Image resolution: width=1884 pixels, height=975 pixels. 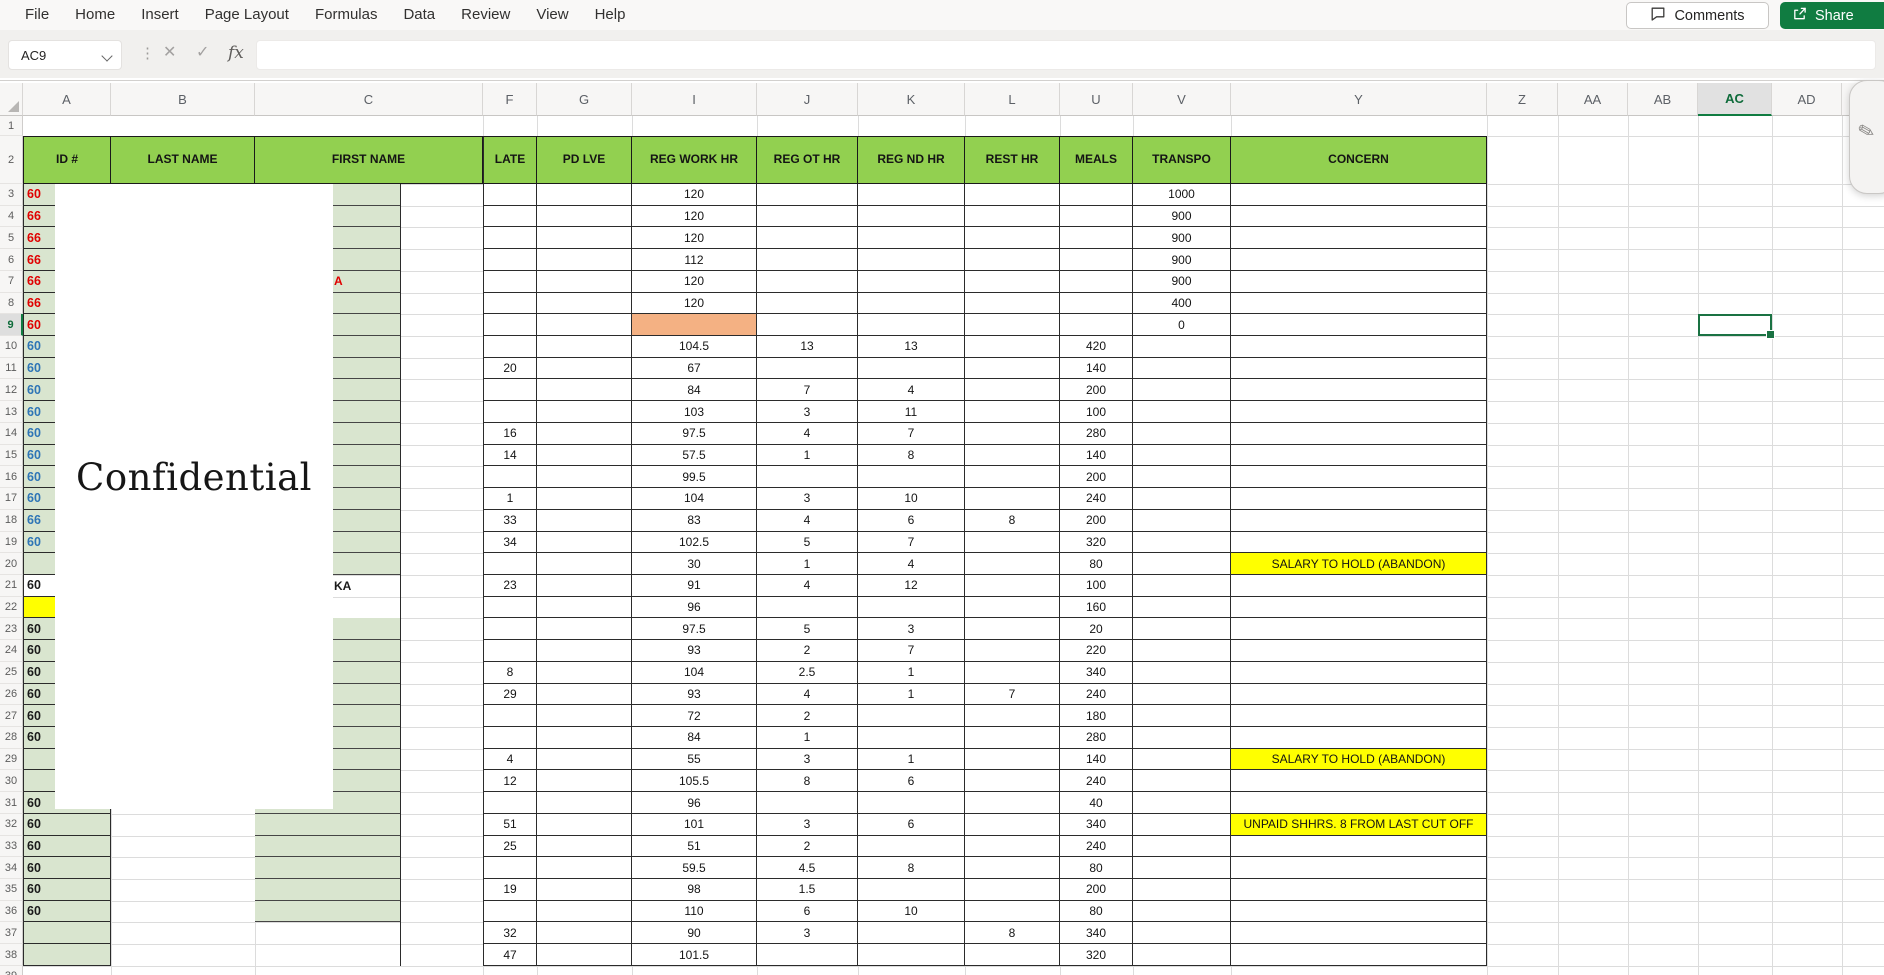 What do you see at coordinates (327, 846) in the screenshot?
I see `cell-C33` at bounding box center [327, 846].